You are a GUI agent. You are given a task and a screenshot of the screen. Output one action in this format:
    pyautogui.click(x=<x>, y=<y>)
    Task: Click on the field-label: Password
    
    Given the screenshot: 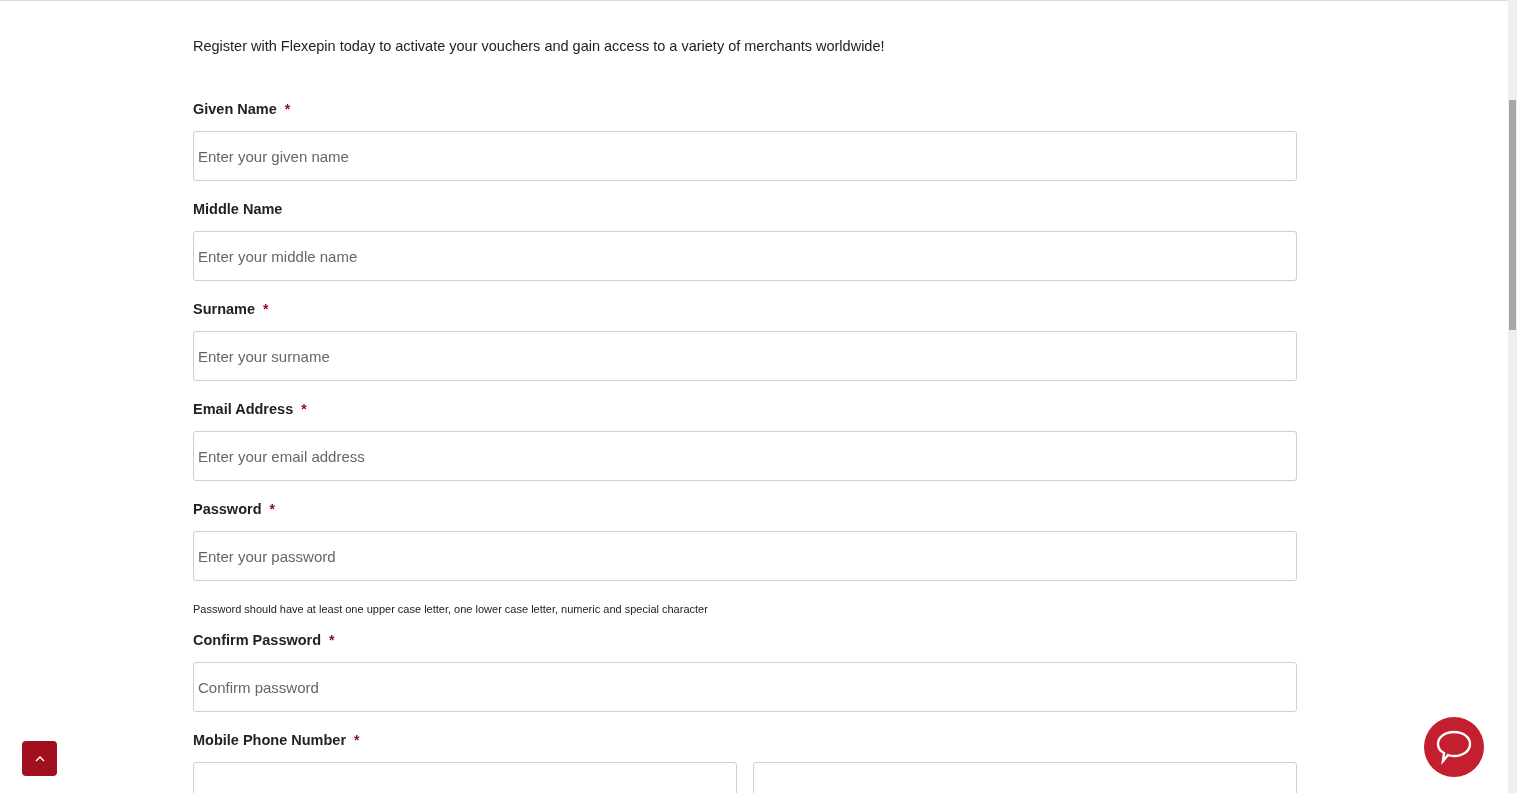 What is the action you would take?
    pyautogui.click(x=227, y=509)
    